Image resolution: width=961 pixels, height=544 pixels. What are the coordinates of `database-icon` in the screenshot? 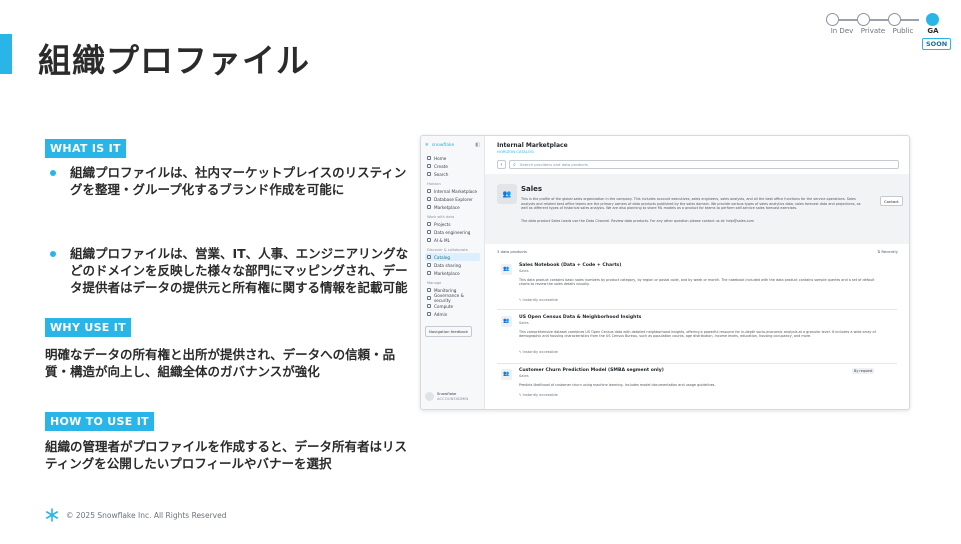 It's located at (429, 199).